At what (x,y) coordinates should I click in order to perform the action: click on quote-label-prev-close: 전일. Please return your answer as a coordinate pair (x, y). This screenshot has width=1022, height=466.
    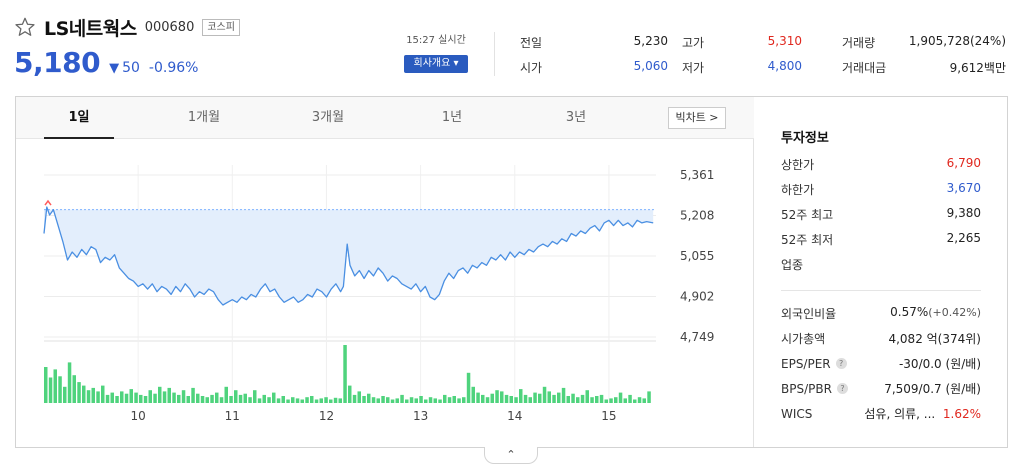
    Looking at the image, I should click on (531, 43).